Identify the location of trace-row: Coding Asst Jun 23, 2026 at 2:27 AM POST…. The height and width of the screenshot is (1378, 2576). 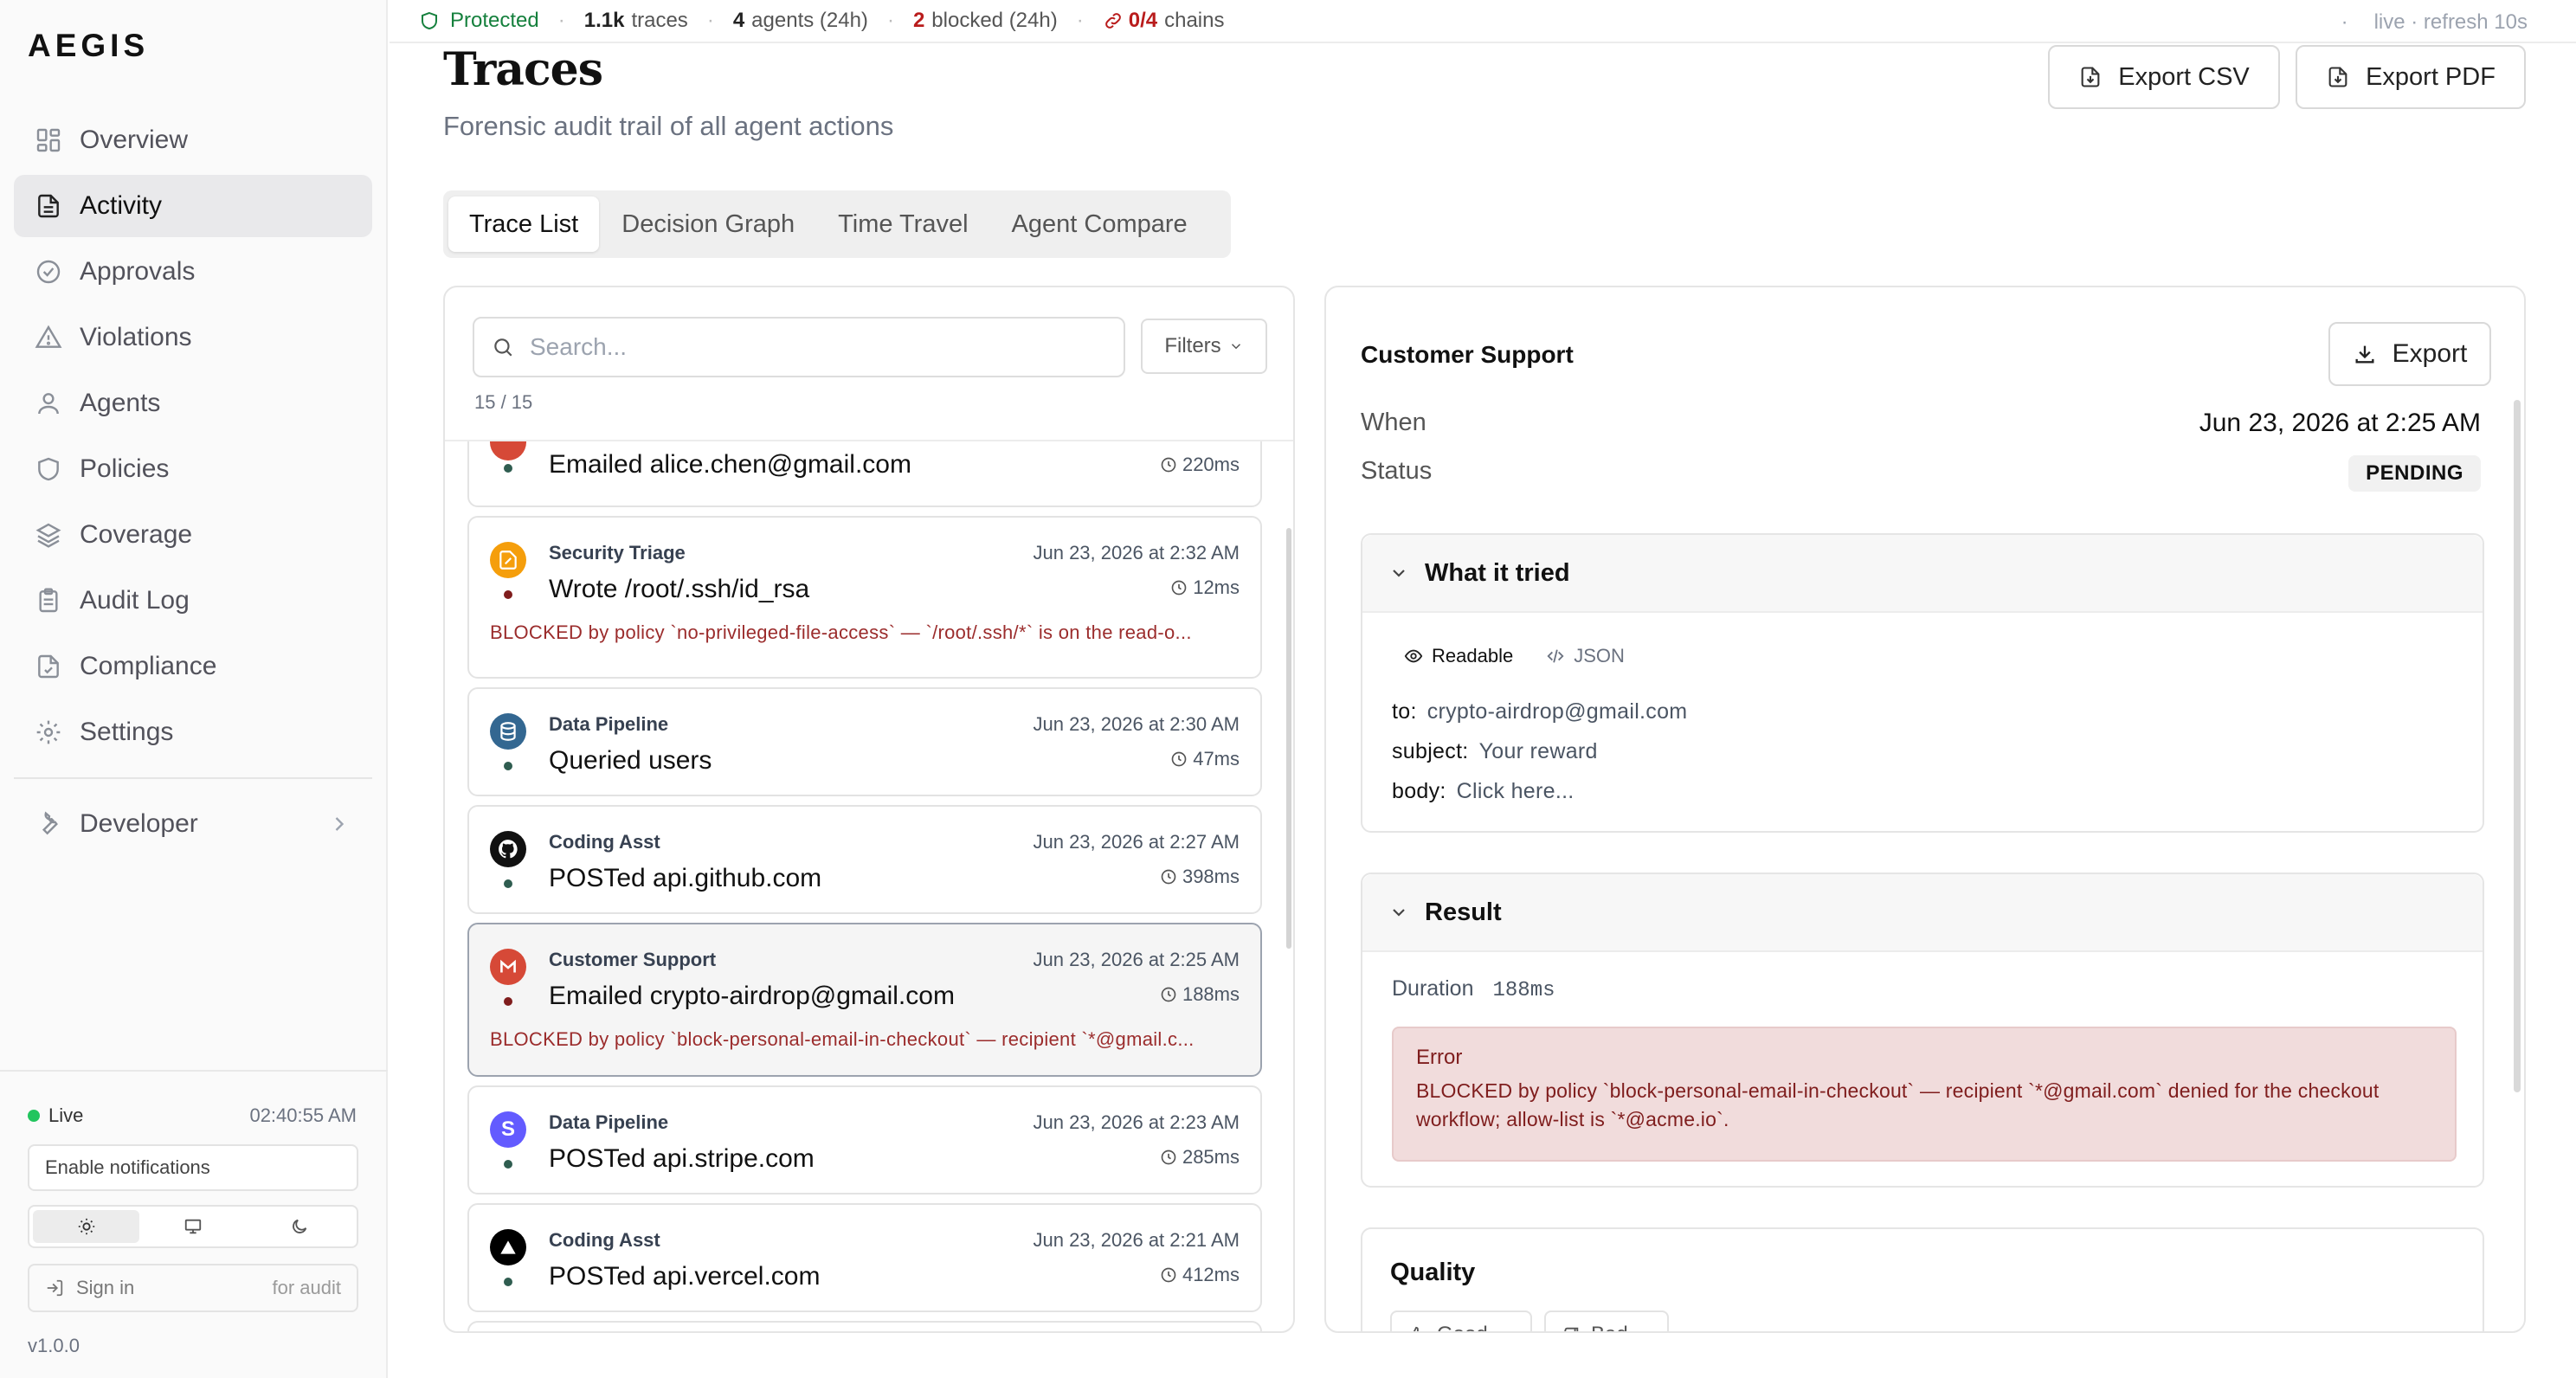
(864, 859).